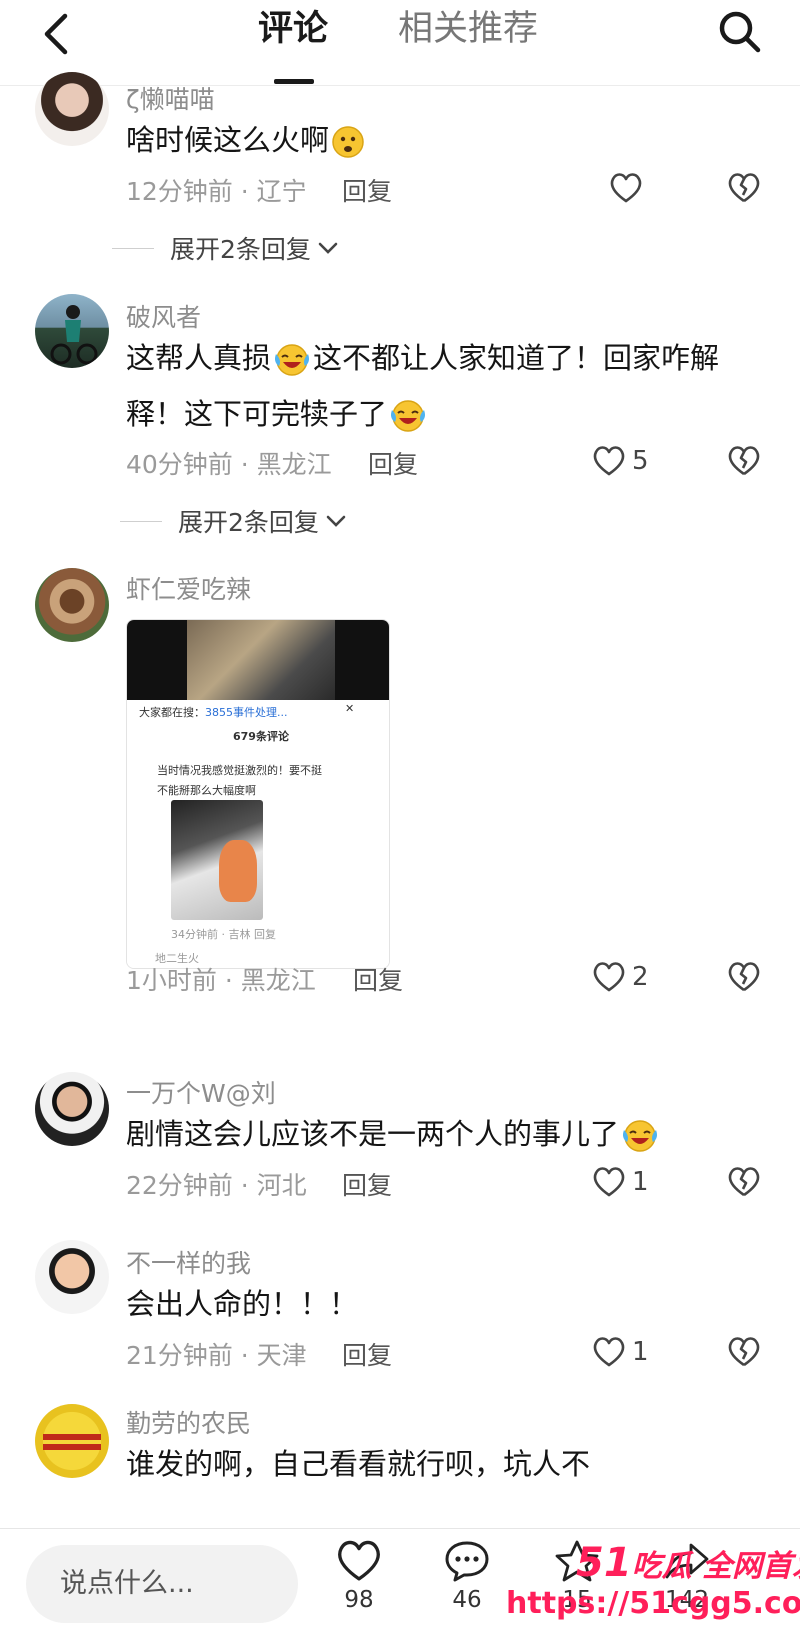 Image resolution: width=800 pixels, height=1646 pixels. I want to click on like-button: 2, so click(620, 977).